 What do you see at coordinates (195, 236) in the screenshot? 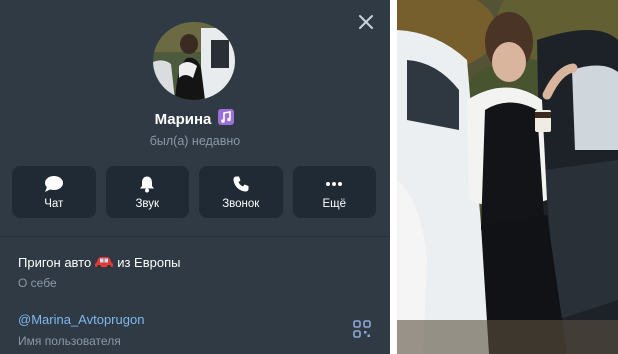
I see `section-divider` at bounding box center [195, 236].